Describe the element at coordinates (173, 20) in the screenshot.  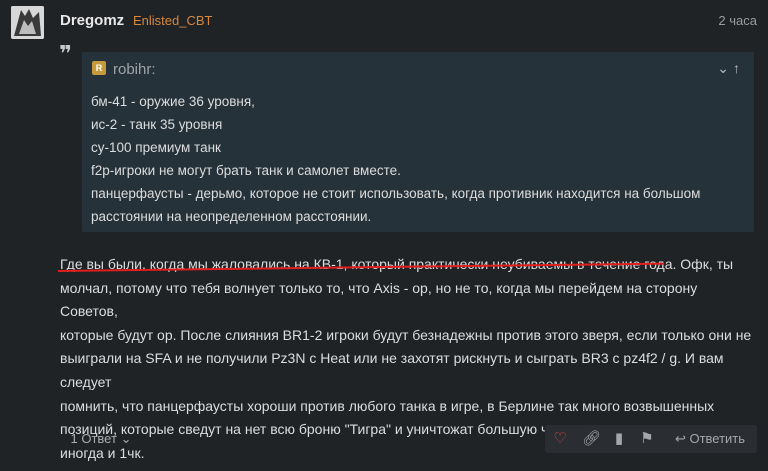
I see `user-title: Enlisted_CBT` at that location.